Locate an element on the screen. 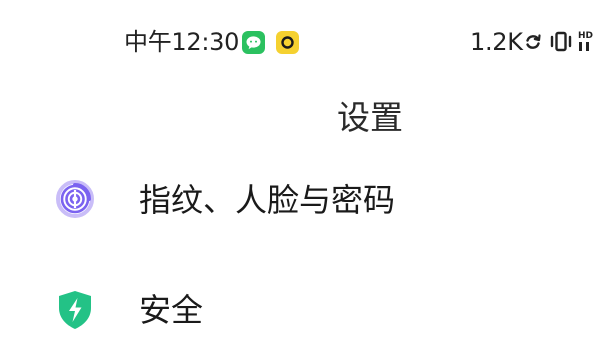  network-speed: 1.2K is located at coordinates (496, 42).